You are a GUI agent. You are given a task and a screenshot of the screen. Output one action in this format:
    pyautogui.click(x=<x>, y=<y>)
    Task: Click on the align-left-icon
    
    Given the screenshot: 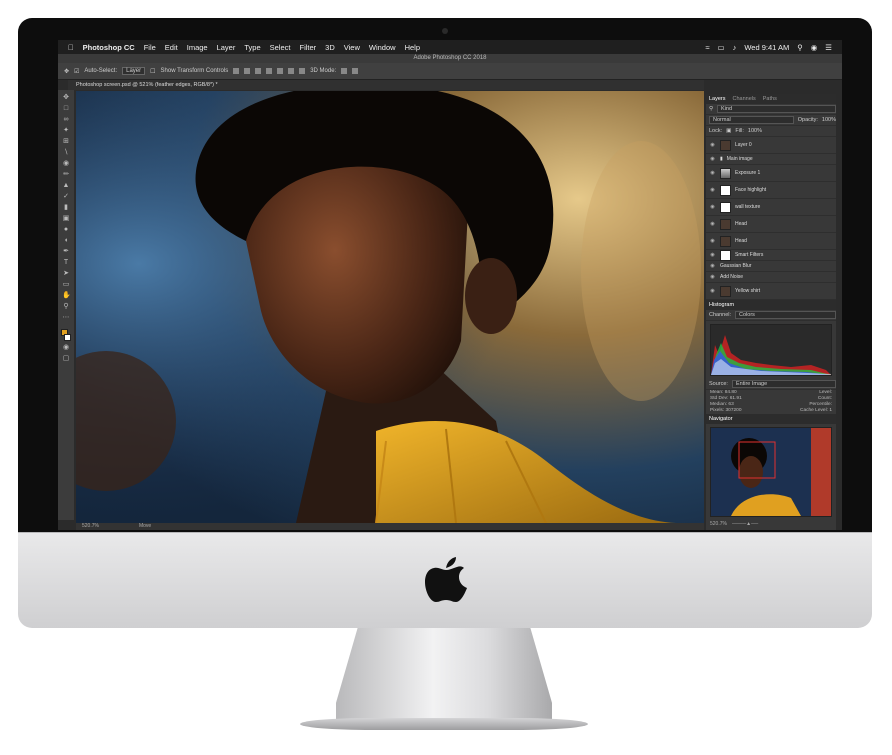 What is the action you would take?
    pyautogui.click(x=236, y=71)
    